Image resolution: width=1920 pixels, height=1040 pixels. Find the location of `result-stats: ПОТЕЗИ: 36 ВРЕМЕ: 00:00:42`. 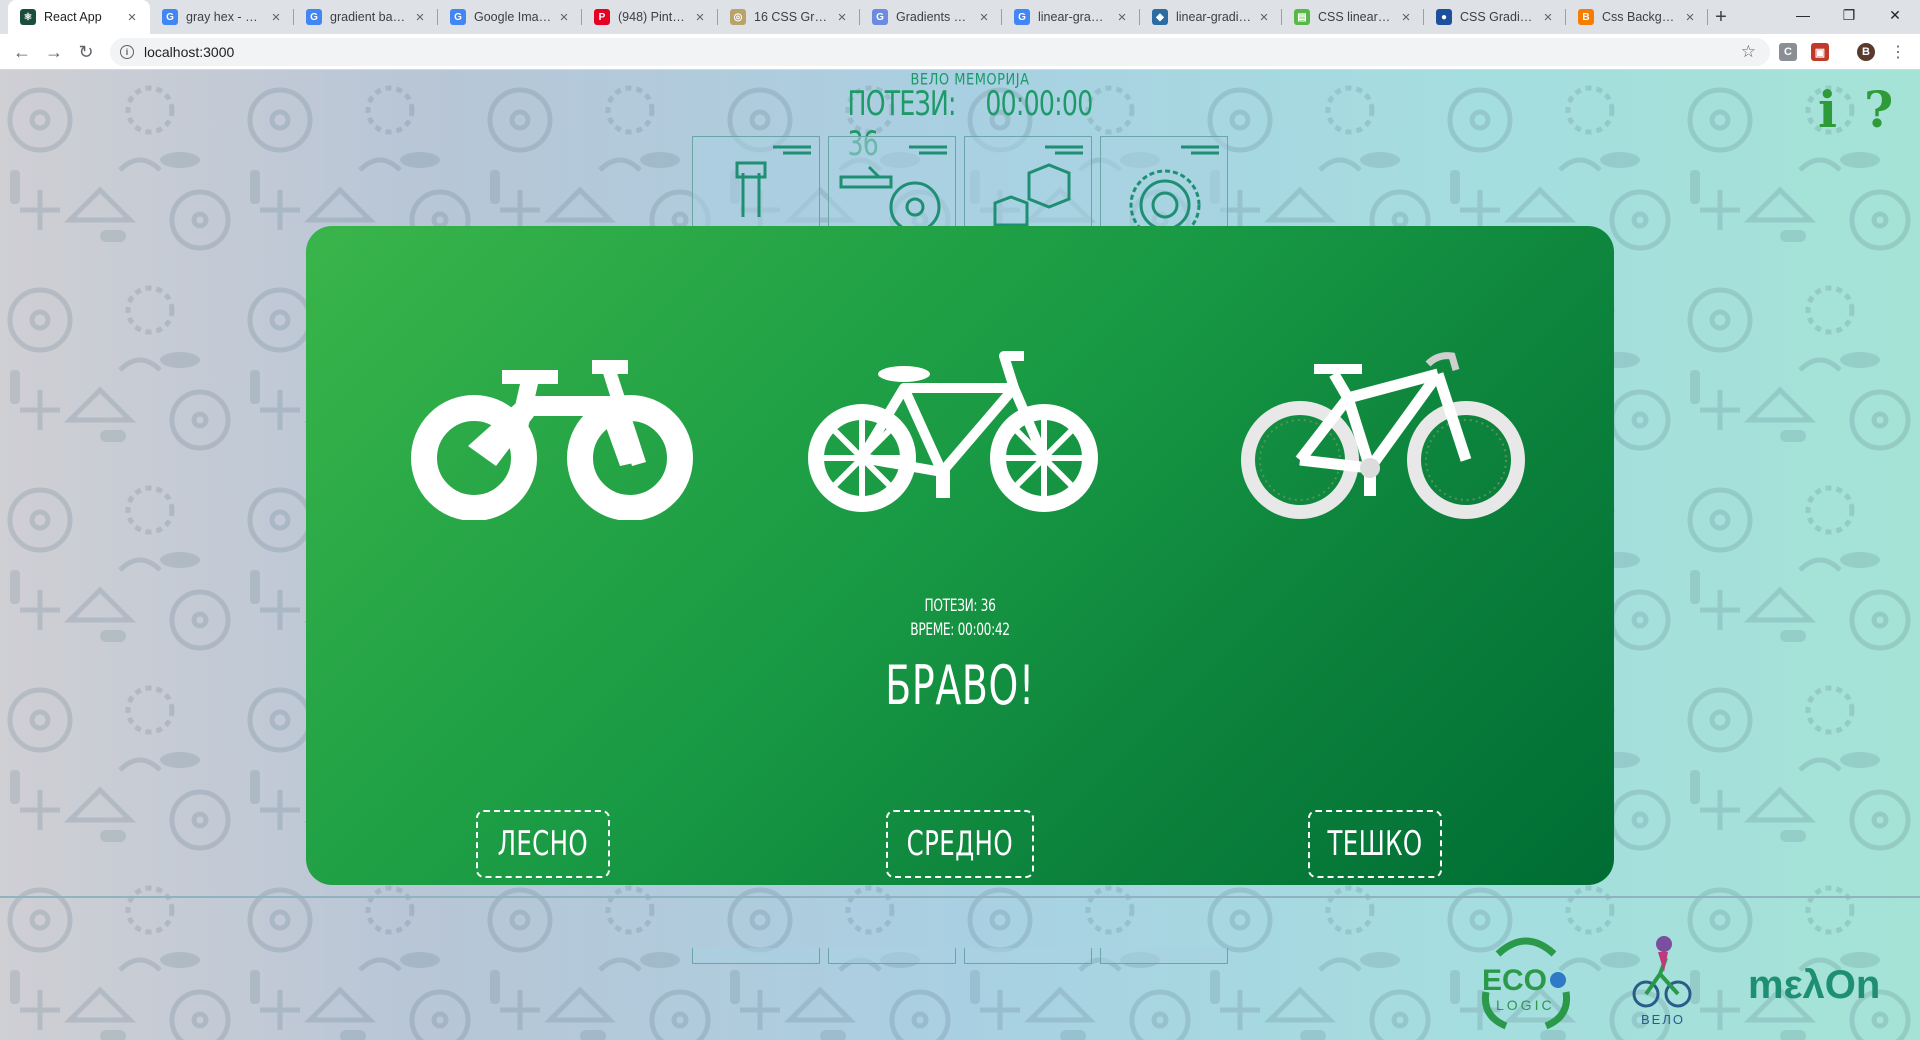

result-stats: ПОТЕЗИ: 36 ВРЕМЕ: 00:00:42 is located at coordinates (960, 618).